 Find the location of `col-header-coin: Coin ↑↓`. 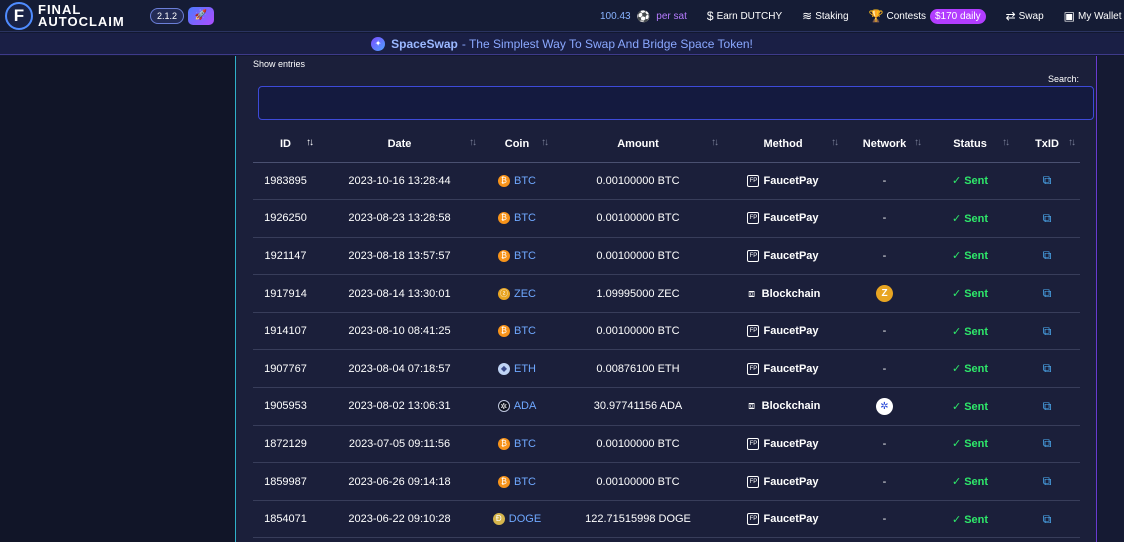

col-header-coin: Coin ↑↓ is located at coordinates (517, 144).